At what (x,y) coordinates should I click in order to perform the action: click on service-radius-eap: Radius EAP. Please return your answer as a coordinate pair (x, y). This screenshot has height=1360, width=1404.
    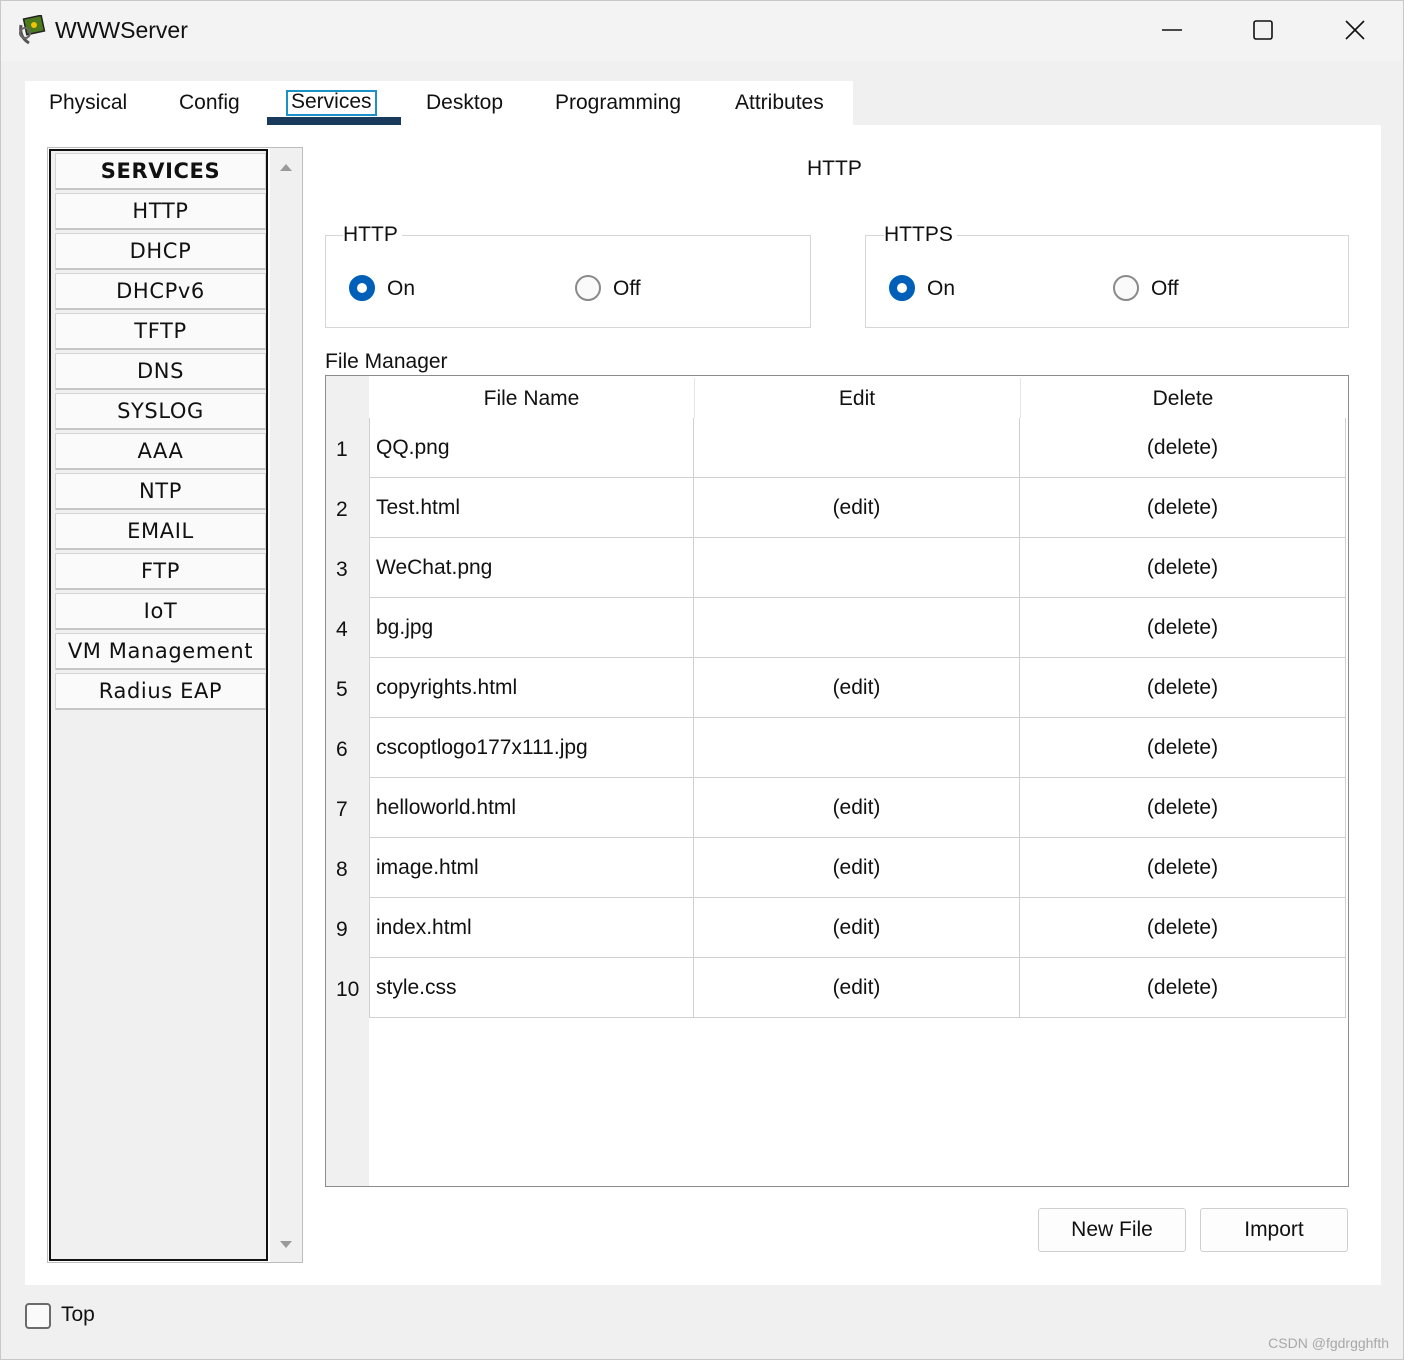
    Looking at the image, I should click on (160, 691).